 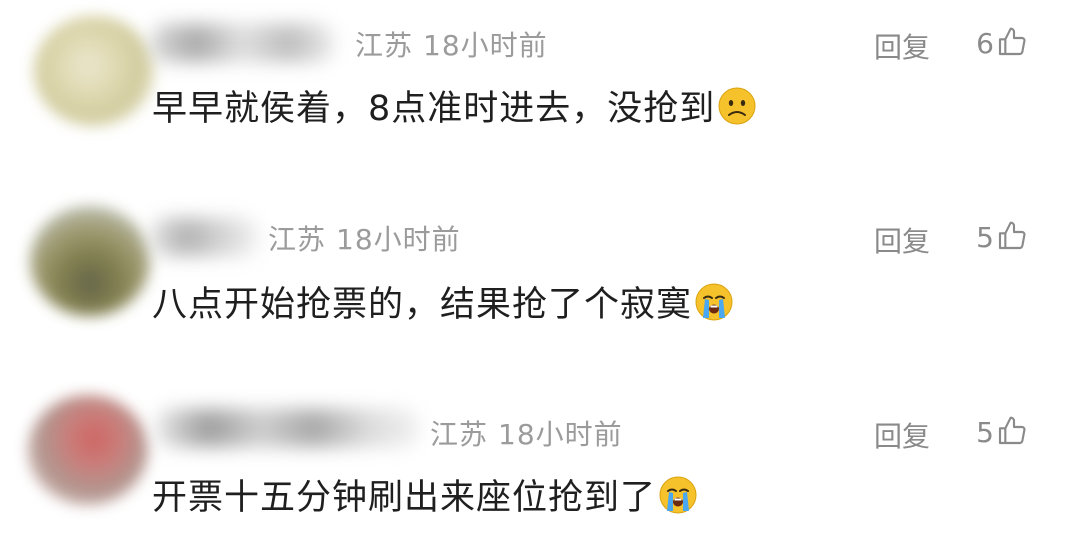 I want to click on comment-text-line: 开票十五分钟刷出来座位抢到了, so click(x=425, y=494).